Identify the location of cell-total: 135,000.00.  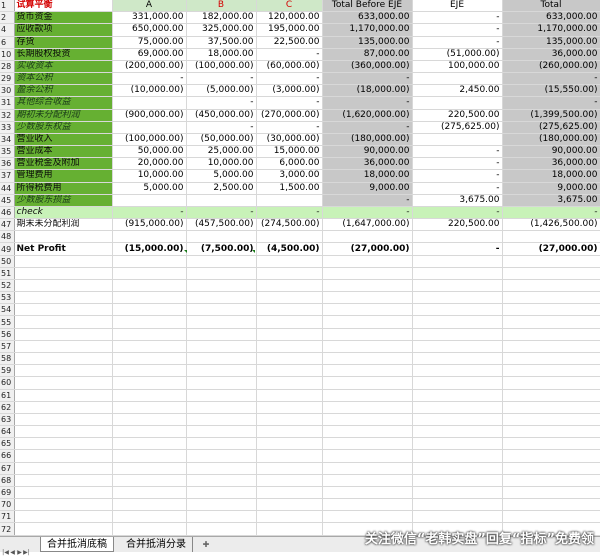
(551, 42).